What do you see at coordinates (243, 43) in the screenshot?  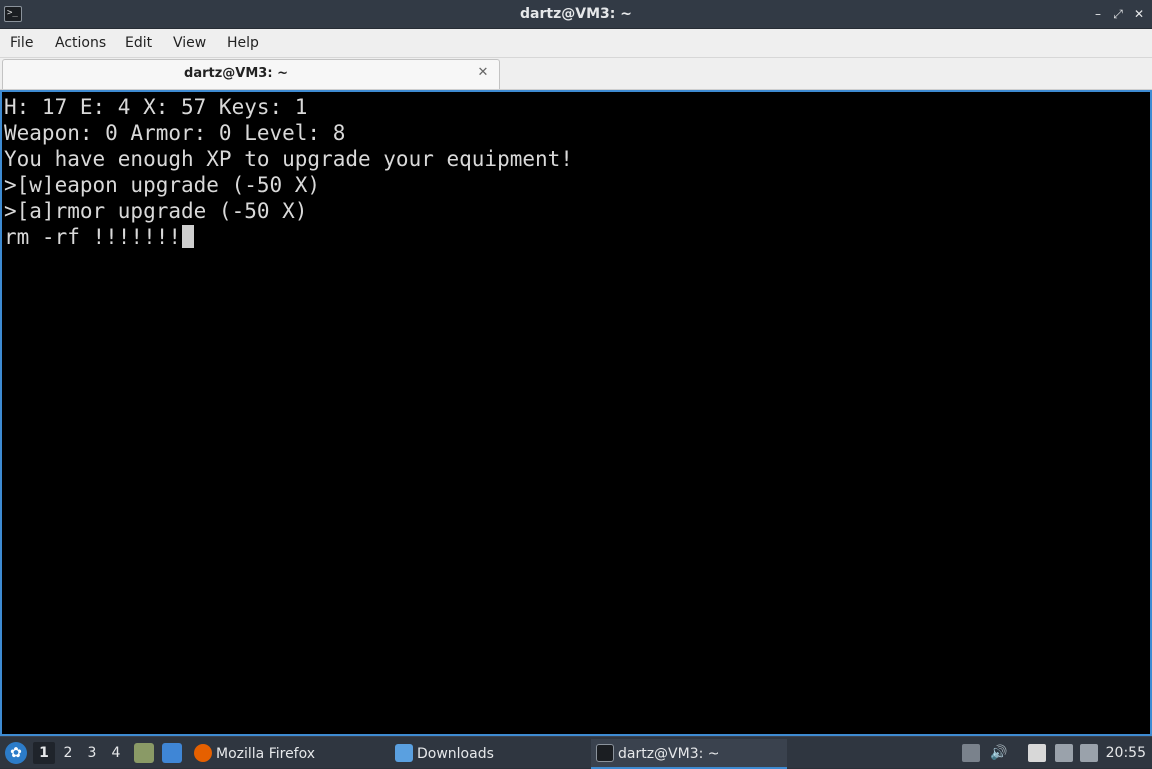 I see `menu-help: Help` at bounding box center [243, 43].